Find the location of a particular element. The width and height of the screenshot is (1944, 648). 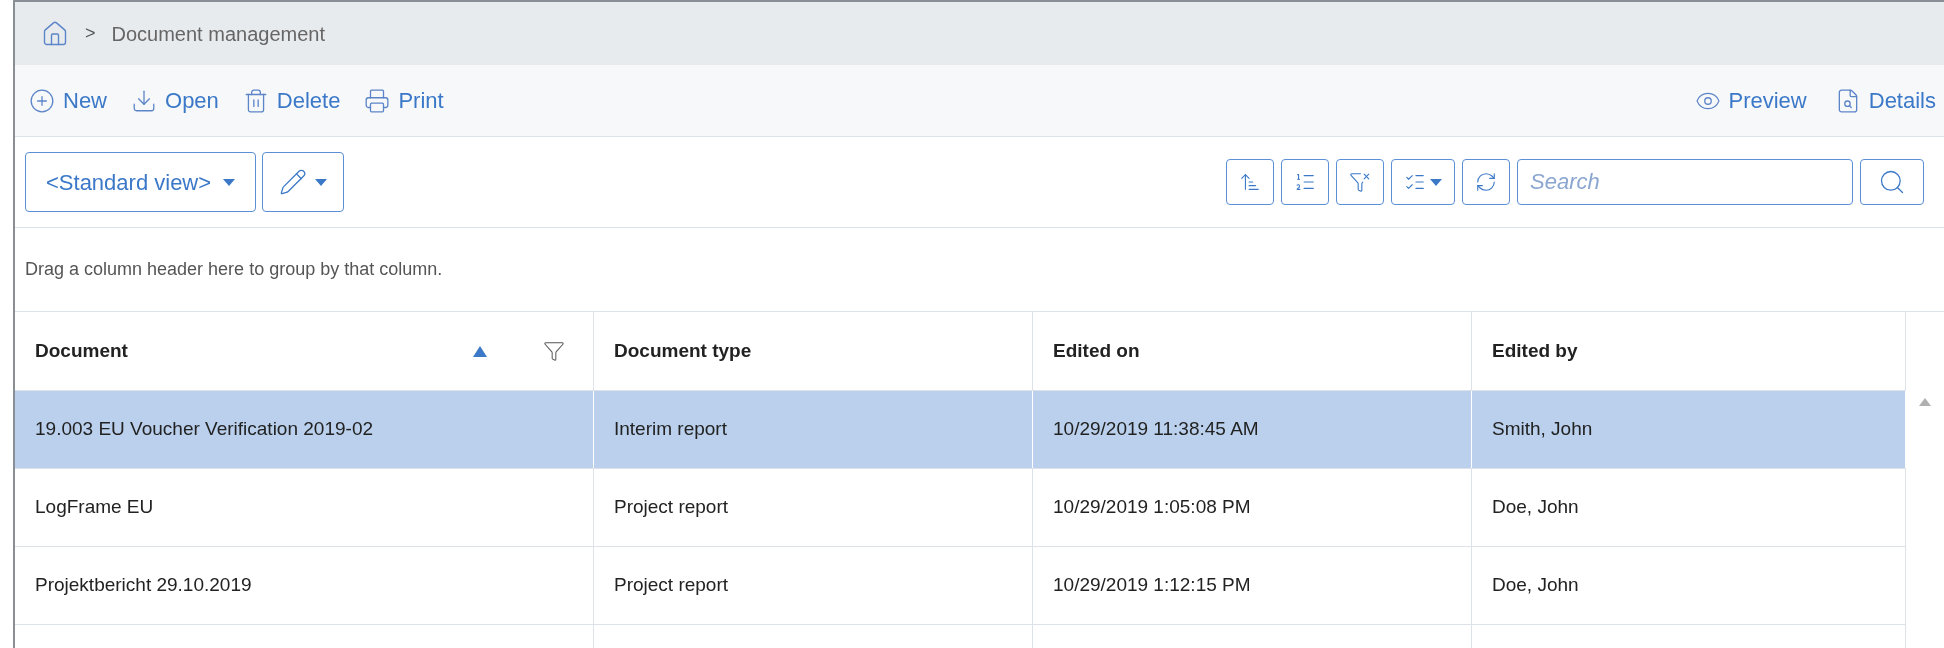

table-cell-text: 19.003 EU Voucher Verification 2019-02 is located at coordinates (204, 429).